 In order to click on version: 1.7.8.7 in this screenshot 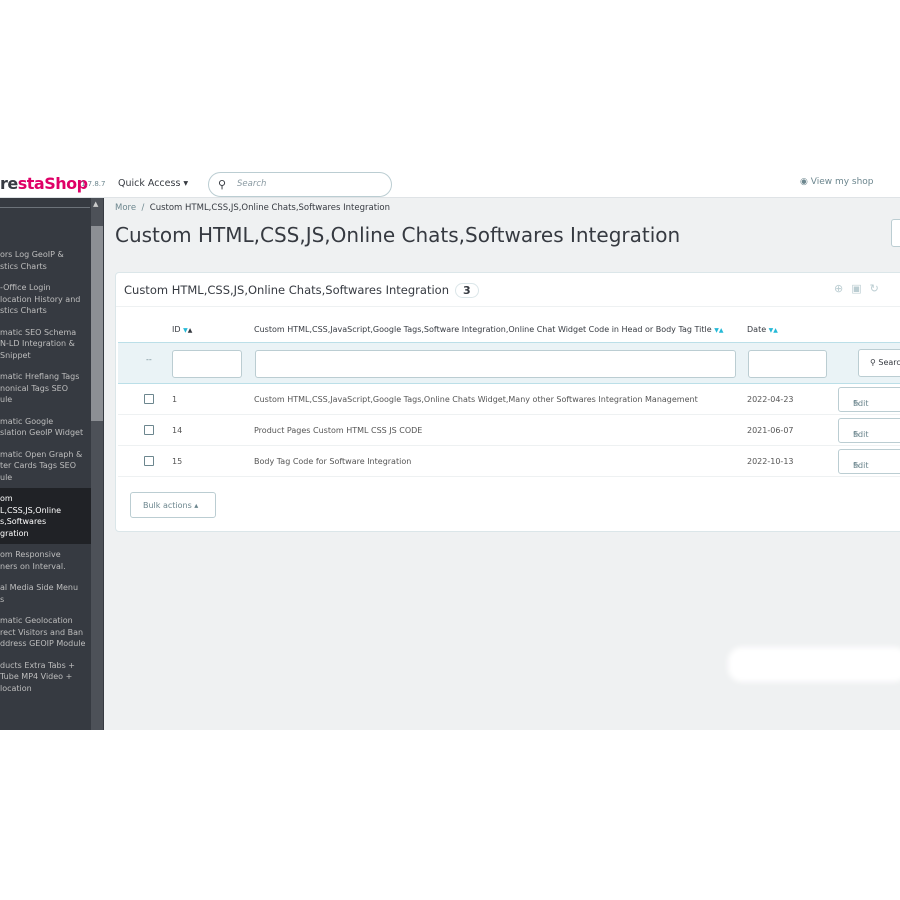, I will do `click(93, 184)`.